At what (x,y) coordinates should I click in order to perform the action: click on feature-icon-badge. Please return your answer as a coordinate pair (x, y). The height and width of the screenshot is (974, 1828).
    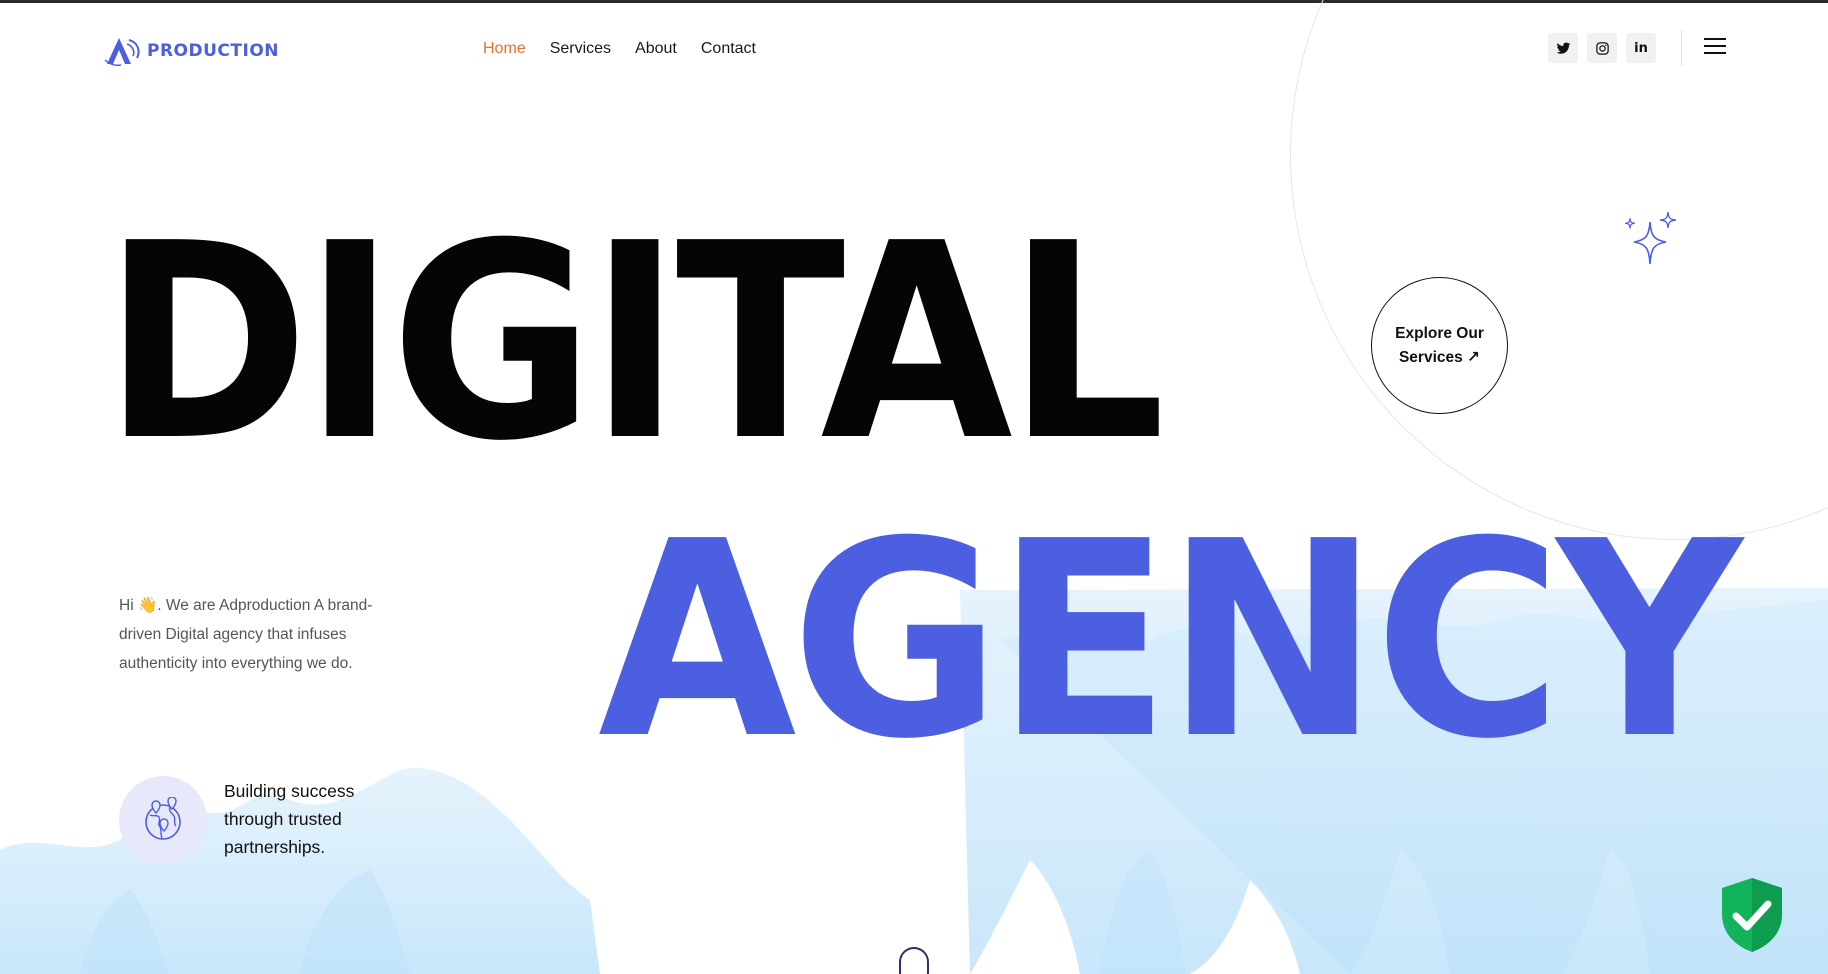
    Looking at the image, I should click on (163, 820).